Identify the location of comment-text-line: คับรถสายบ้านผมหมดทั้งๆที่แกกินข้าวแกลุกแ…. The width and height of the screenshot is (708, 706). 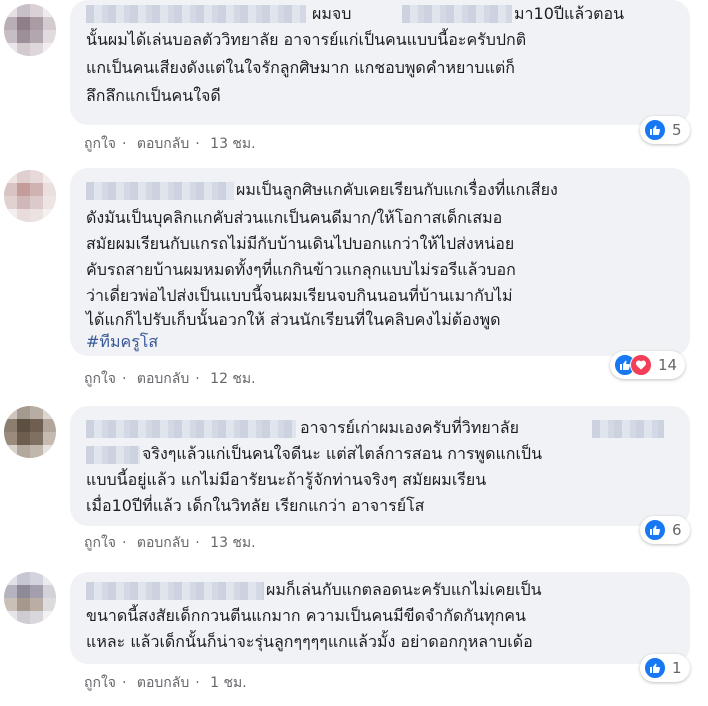
(301, 269).